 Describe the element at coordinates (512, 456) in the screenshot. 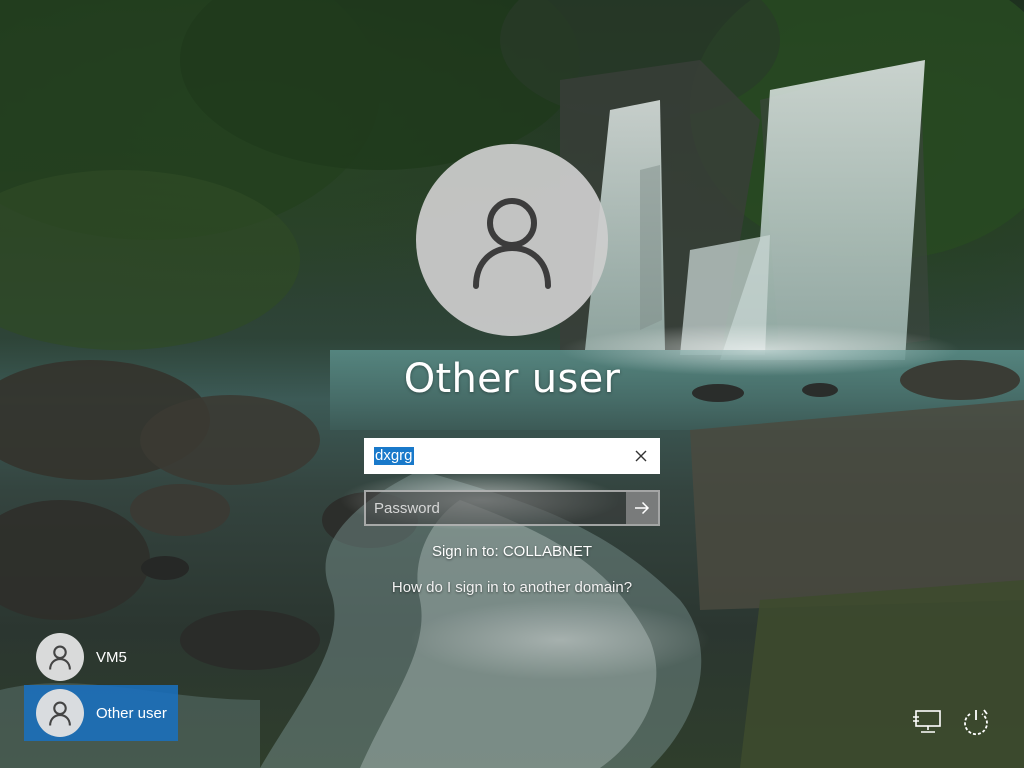

I see `username-field: dxgrg` at that location.